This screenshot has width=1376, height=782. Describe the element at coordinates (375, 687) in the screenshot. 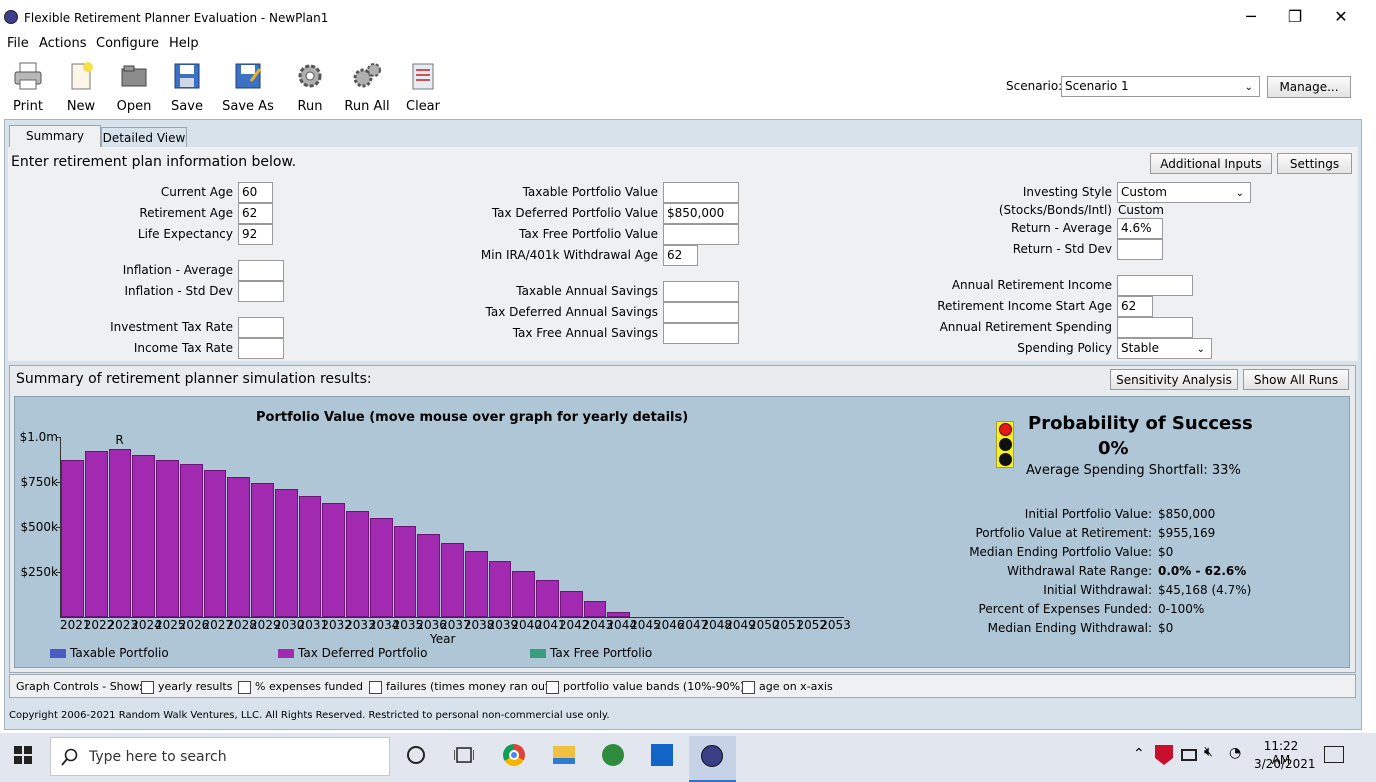

I see `failures-checkbox` at that location.